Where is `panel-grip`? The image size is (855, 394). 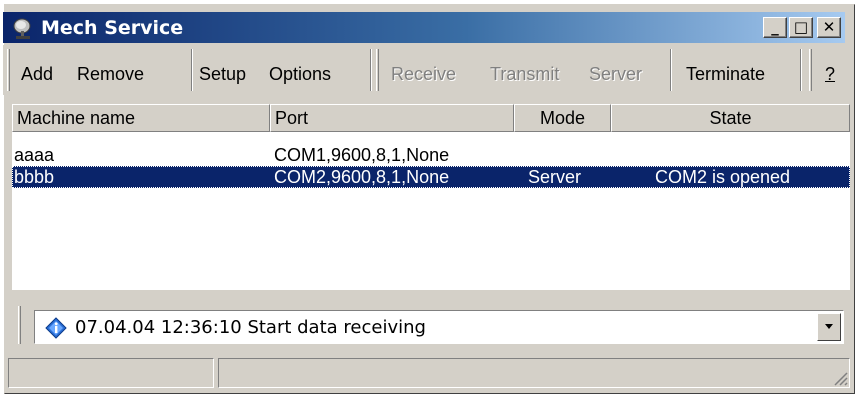
panel-grip is located at coordinates (19, 325).